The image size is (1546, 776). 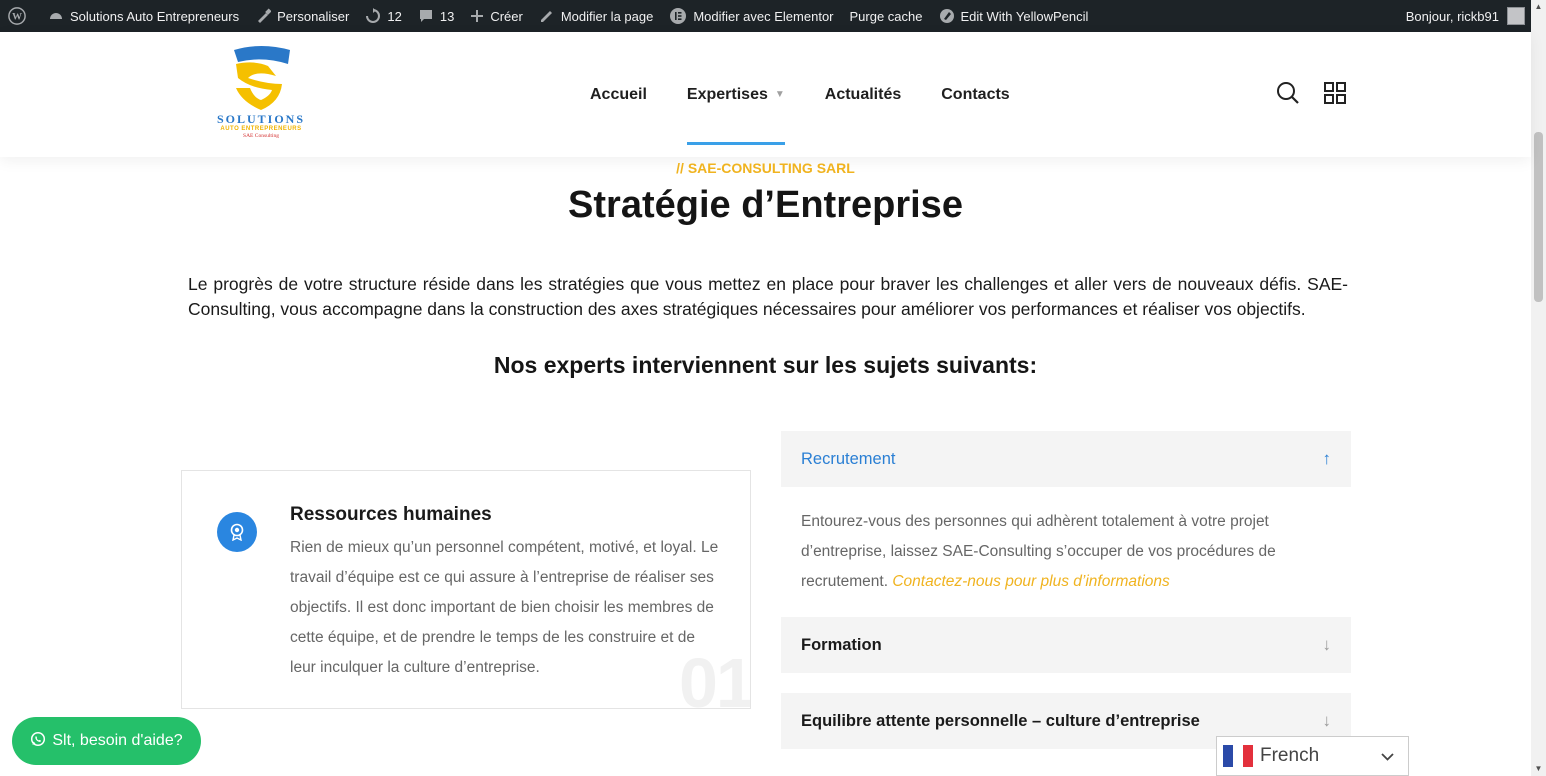 I want to click on nav-label: Expertises, so click(x=727, y=94).